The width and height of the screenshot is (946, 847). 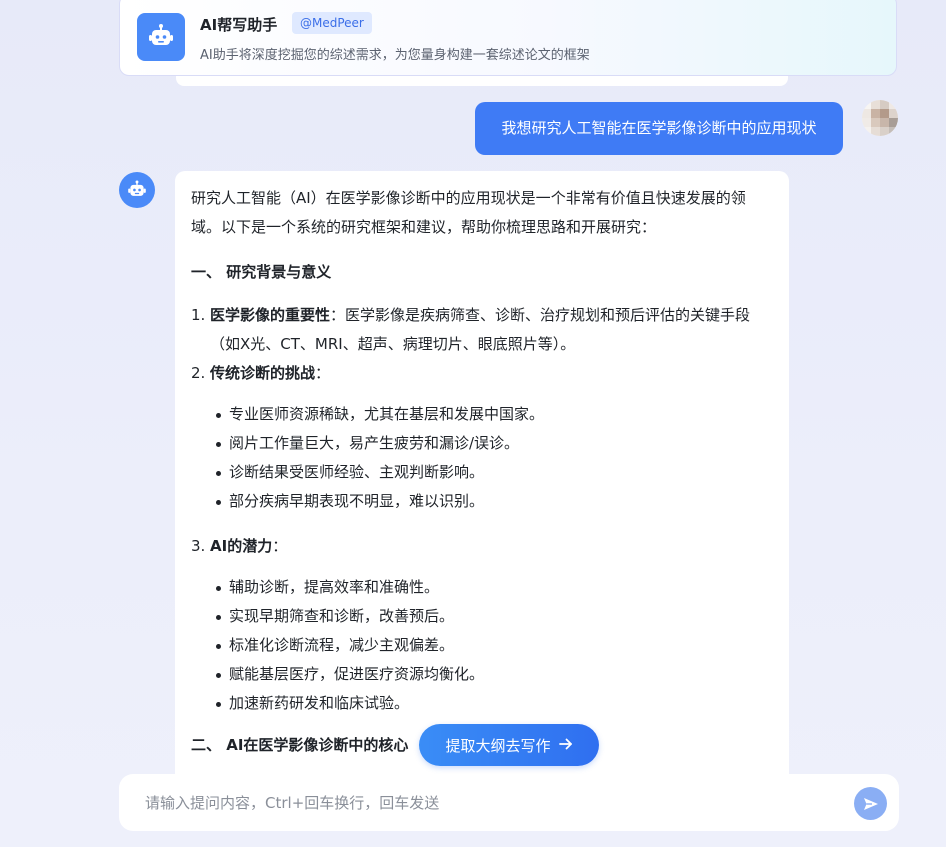 What do you see at coordinates (482, 414) in the screenshot?
I see `list-item: 专业医师资源稀缺，尤其在基层和发展中国家。` at bounding box center [482, 414].